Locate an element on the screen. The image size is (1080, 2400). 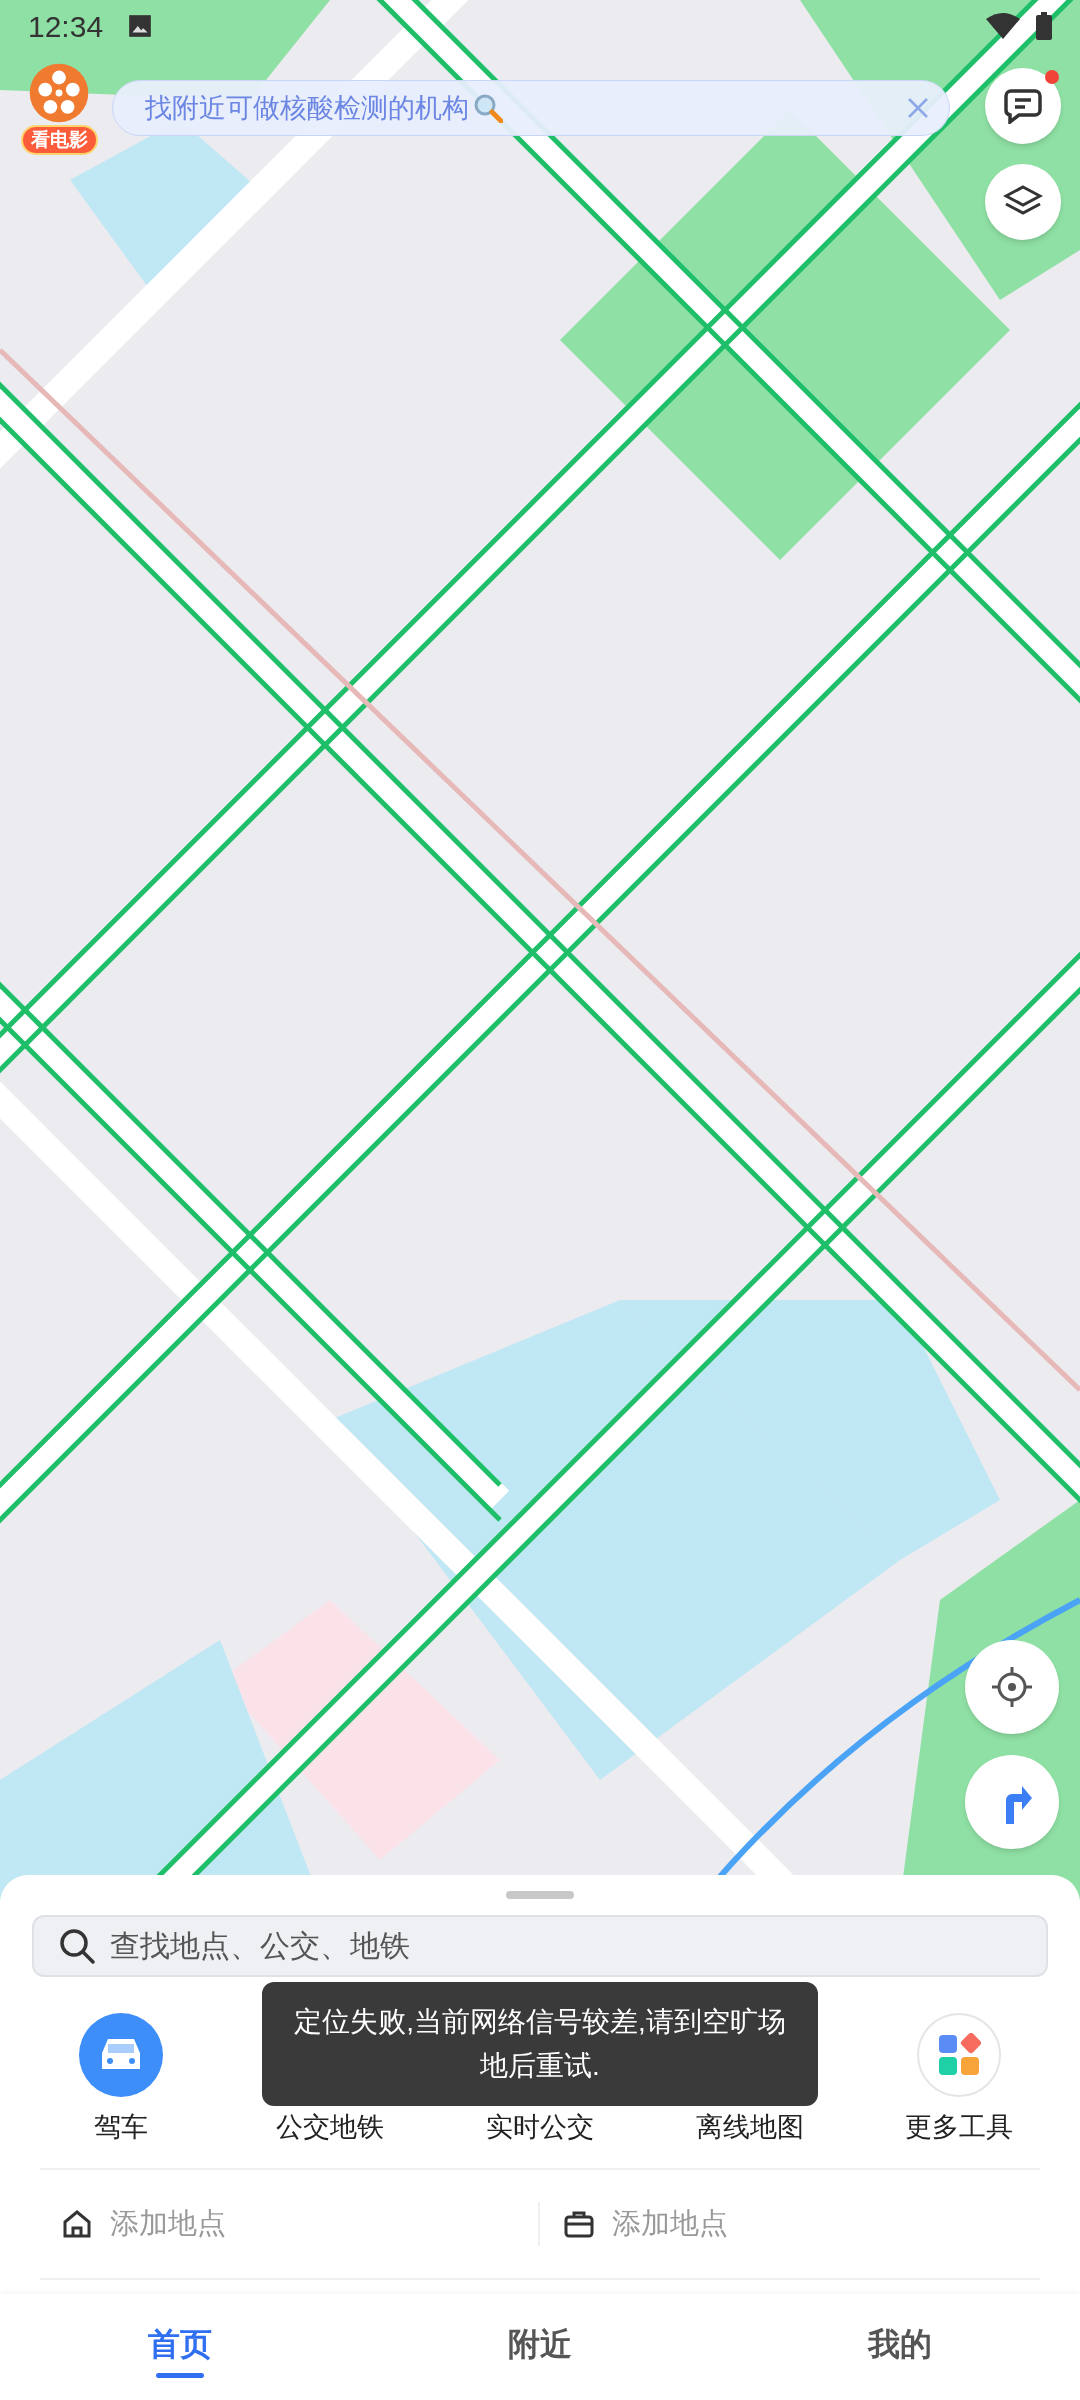
chat-bubble-icon is located at coordinates (1023, 106).